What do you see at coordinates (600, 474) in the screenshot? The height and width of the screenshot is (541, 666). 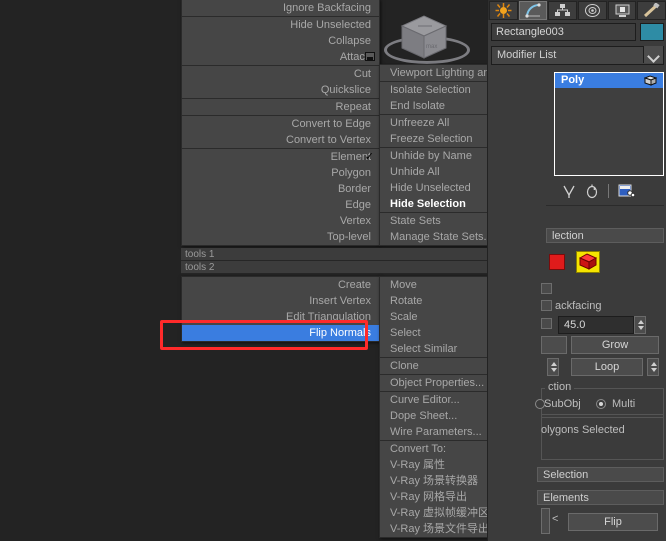 I see `edit-selection-rollout-header: Selection` at bounding box center [600, 474].